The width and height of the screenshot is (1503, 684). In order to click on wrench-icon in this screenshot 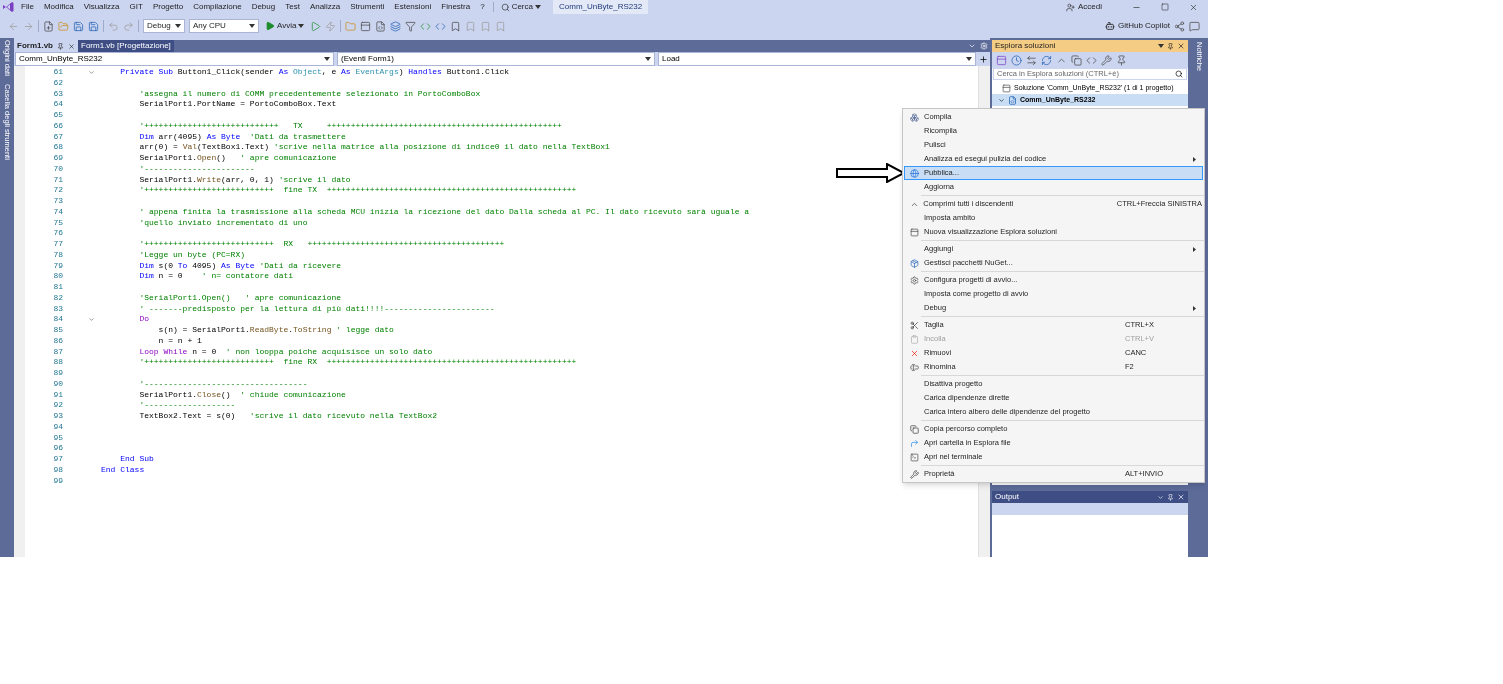, I will do `click(1106, 60)`.